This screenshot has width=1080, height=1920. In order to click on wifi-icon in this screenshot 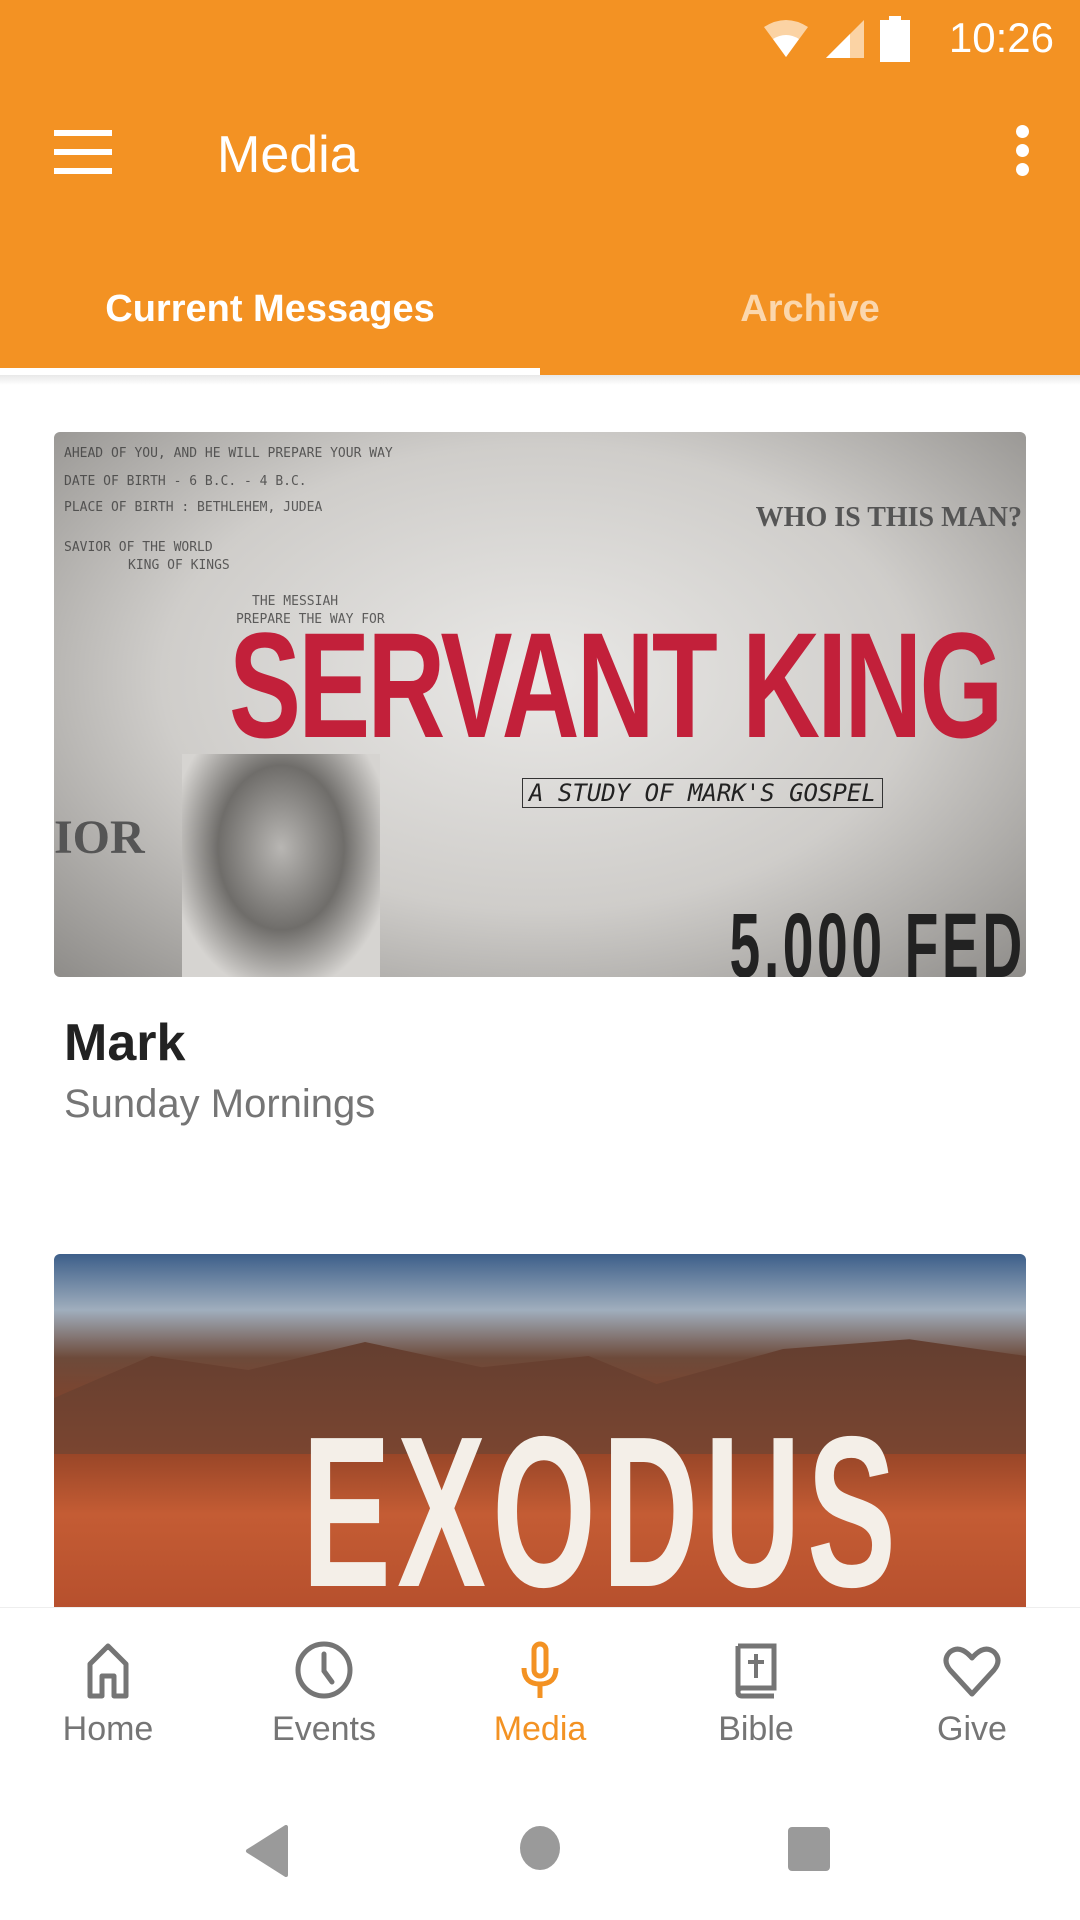, I will do `click(786, 38)`.